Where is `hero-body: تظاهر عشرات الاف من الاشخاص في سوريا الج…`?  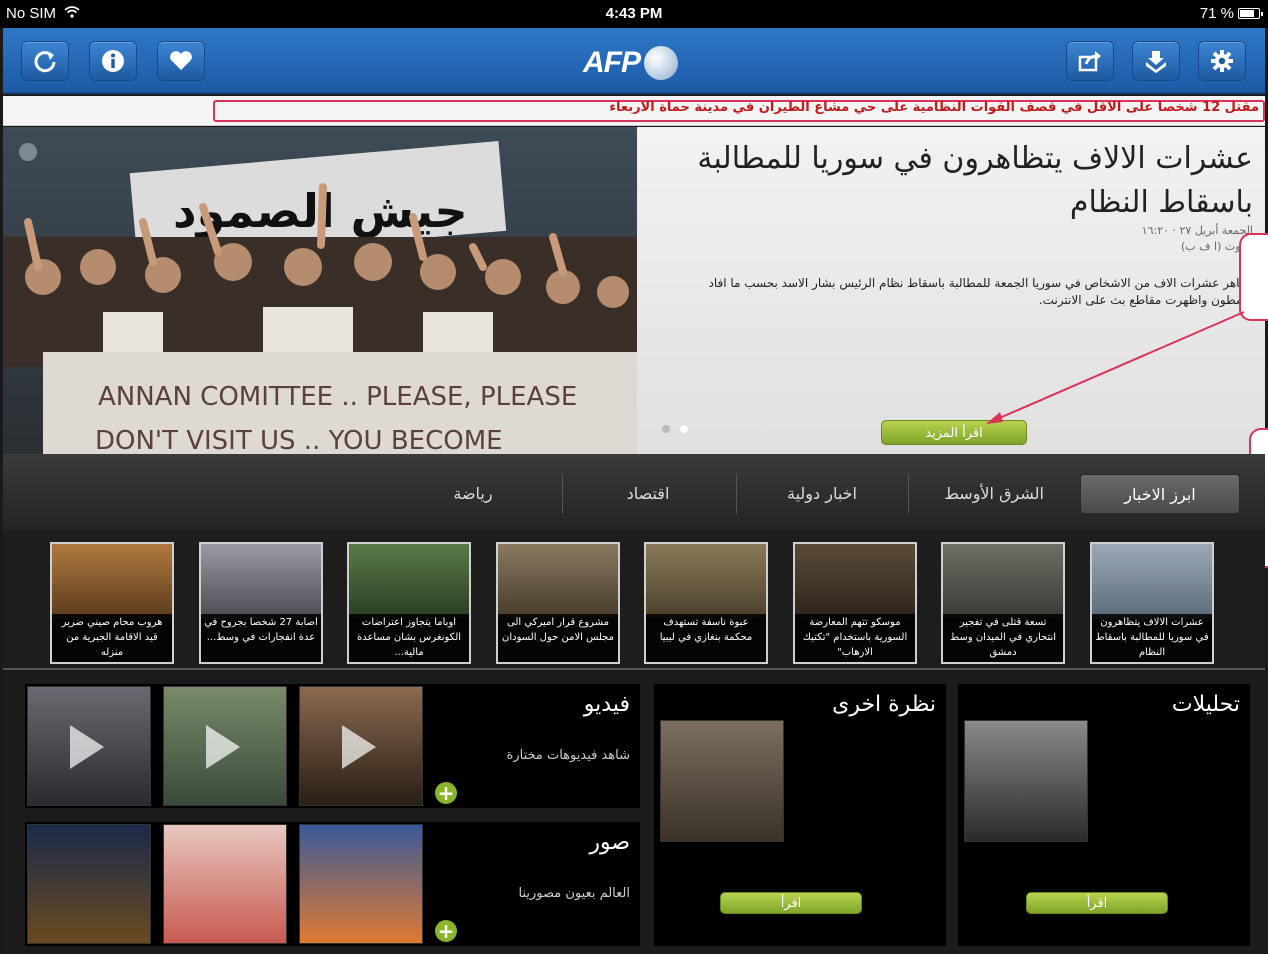 hero-body: تظاهر عشرات الاف من الاشخاص في سوريا الج… is located at coordinates (981, 291).